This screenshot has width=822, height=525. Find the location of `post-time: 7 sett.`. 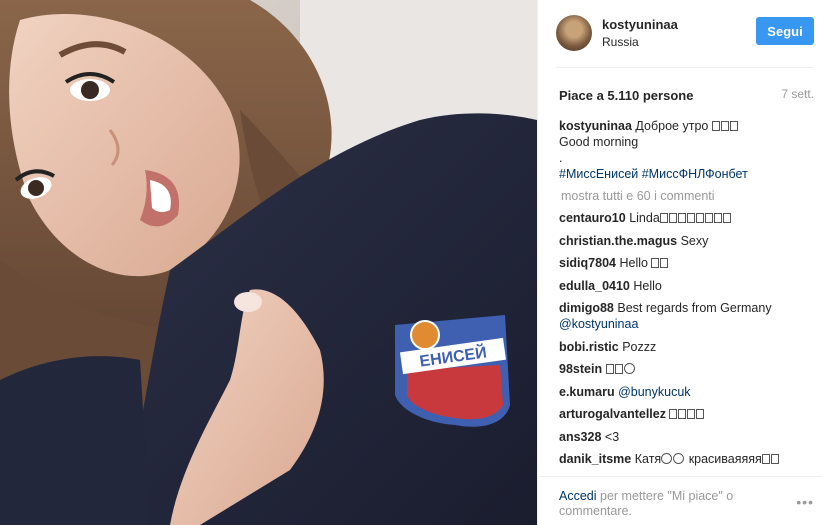

post-time: 7 sett. is located at coordinates (797, 94).